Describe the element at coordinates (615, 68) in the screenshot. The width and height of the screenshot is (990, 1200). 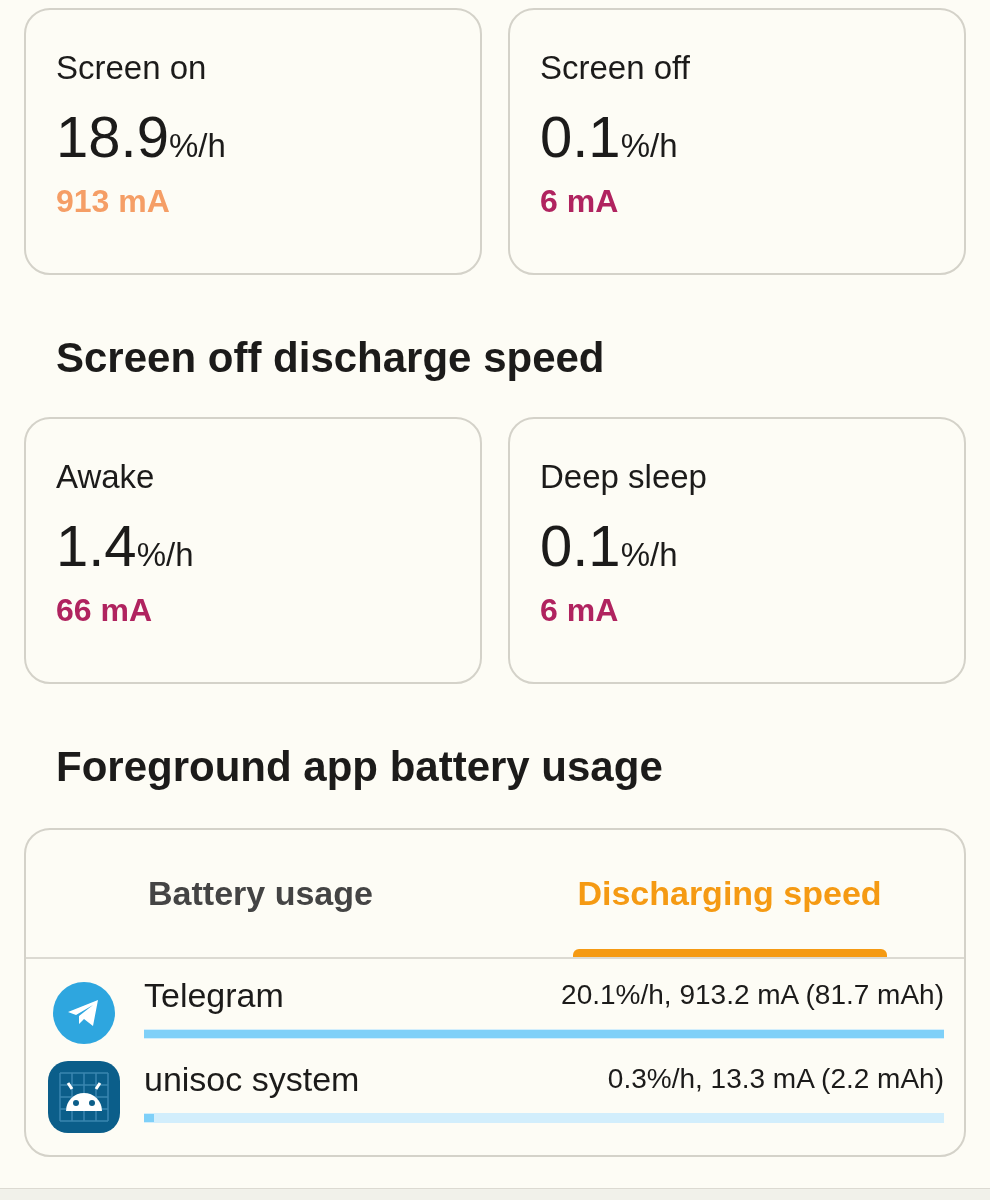
I see `stat-label: Screen off` at that location.